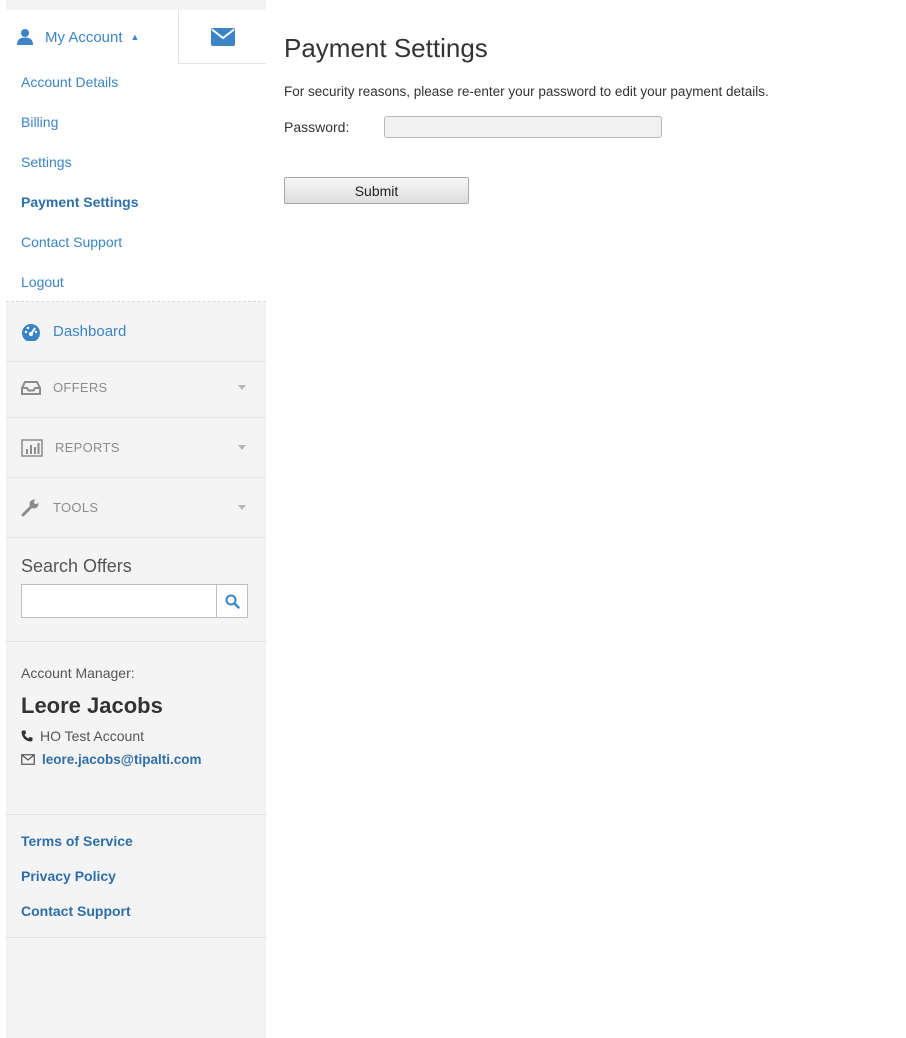  Describe the element at coordinates (32, 447) in the screenshot. I see `bar-chart-icon` at that location.